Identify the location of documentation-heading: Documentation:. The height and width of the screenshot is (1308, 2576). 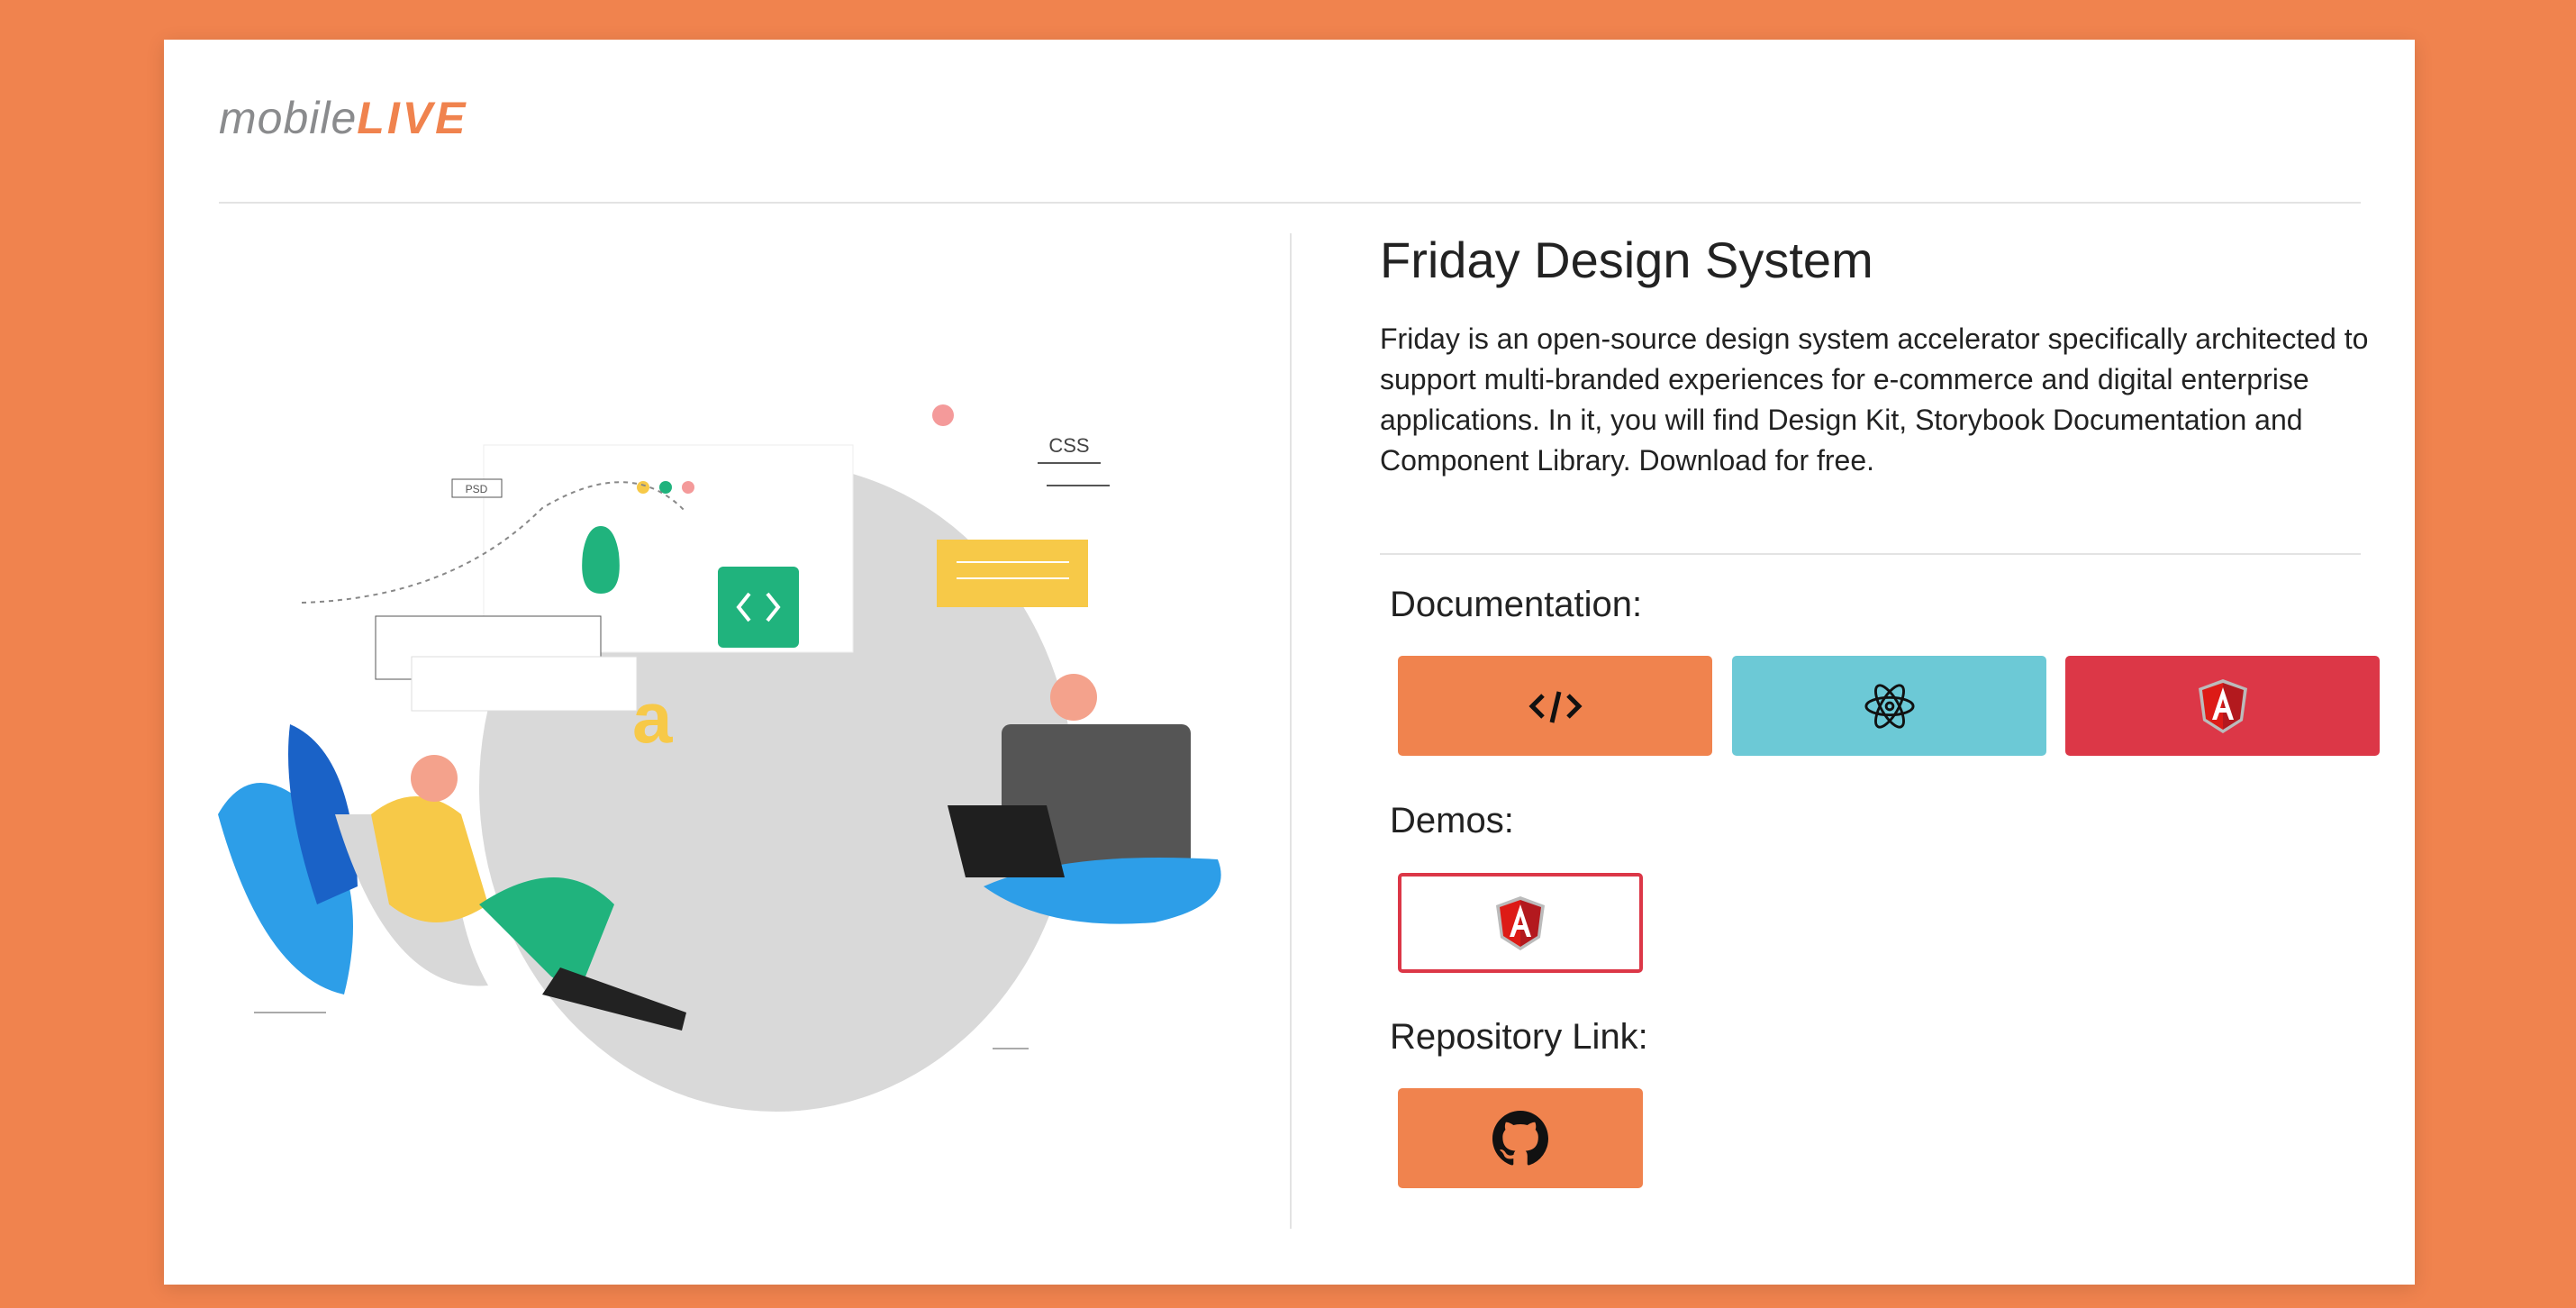
(1516, 604).